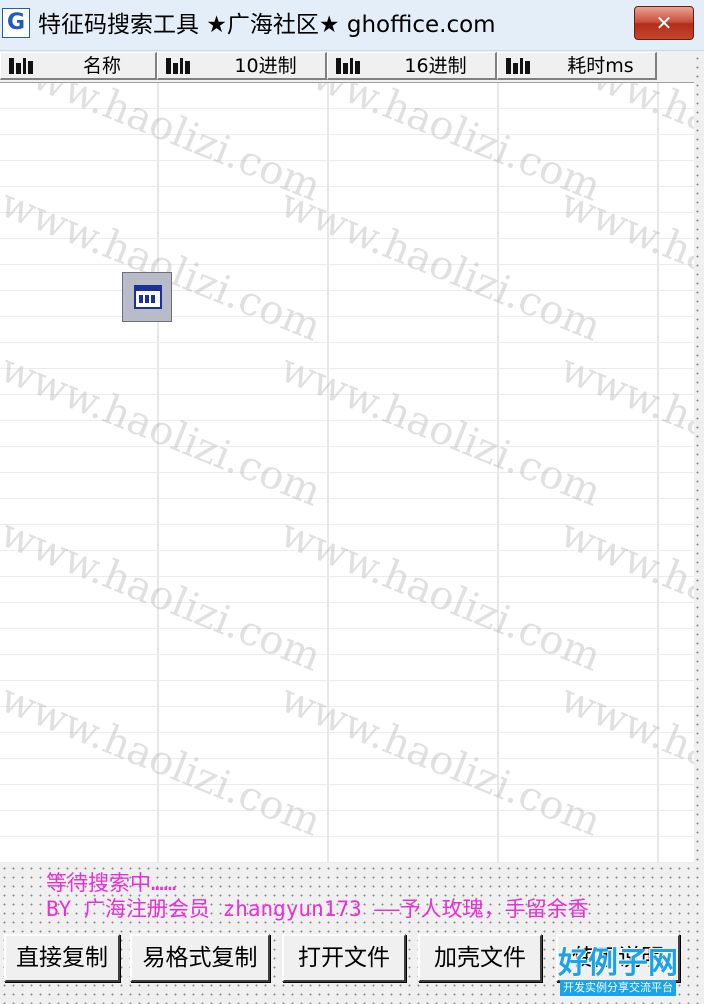 The height and width of the screenshot is (1004, 704). I want to click on column-header-label: 名称, so click(101, 66).